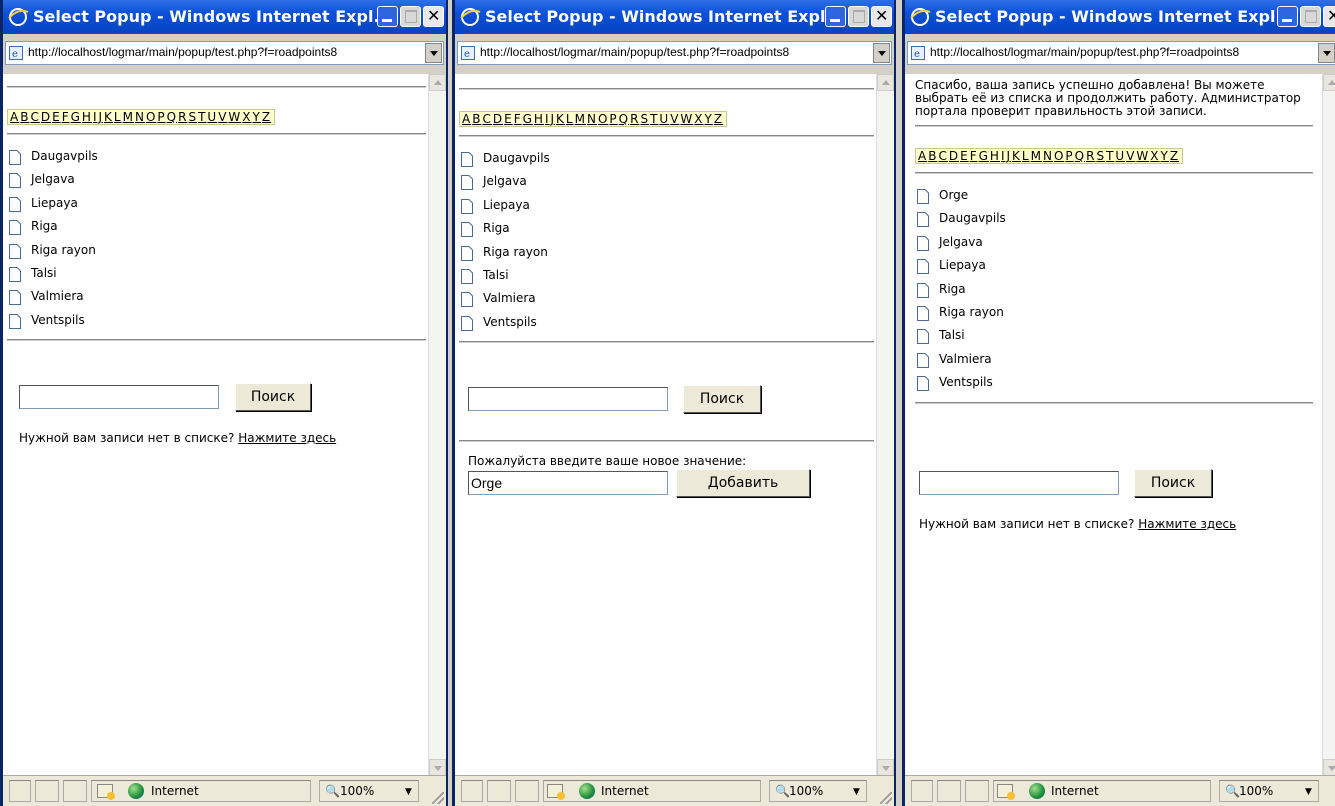 Image resolution: width=1335 pixels, height=806 pixels. What do you see at coordinates (568, 399) in the screenshot?
I see `search-input` at bounding box center [568, 399].